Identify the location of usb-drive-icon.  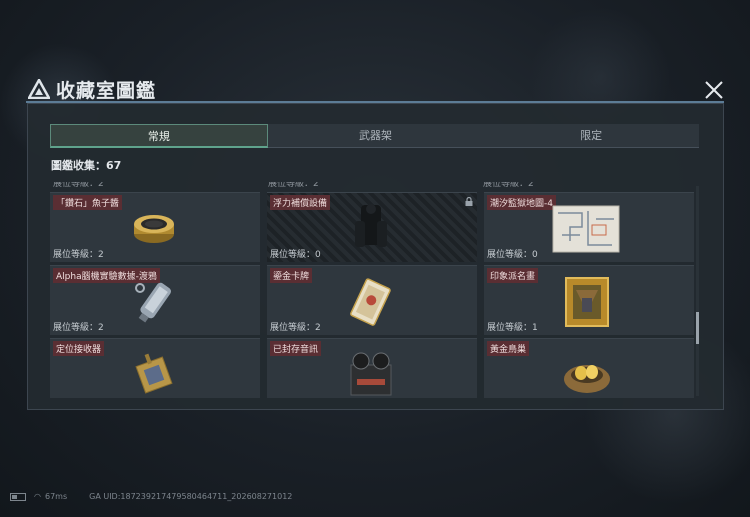
(153, 302).